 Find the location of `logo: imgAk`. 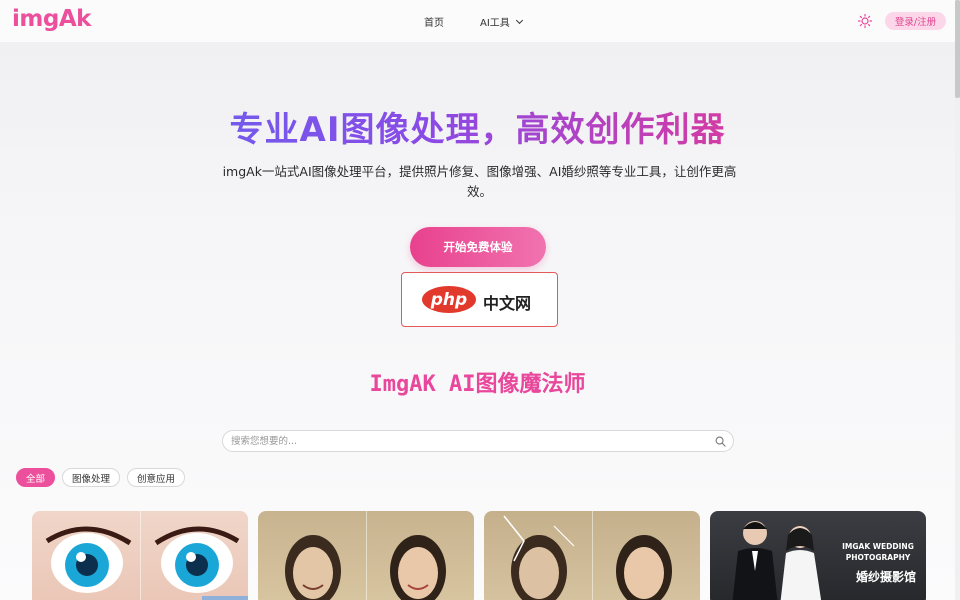

logo: imgAk is located at coordinates (51, 19).